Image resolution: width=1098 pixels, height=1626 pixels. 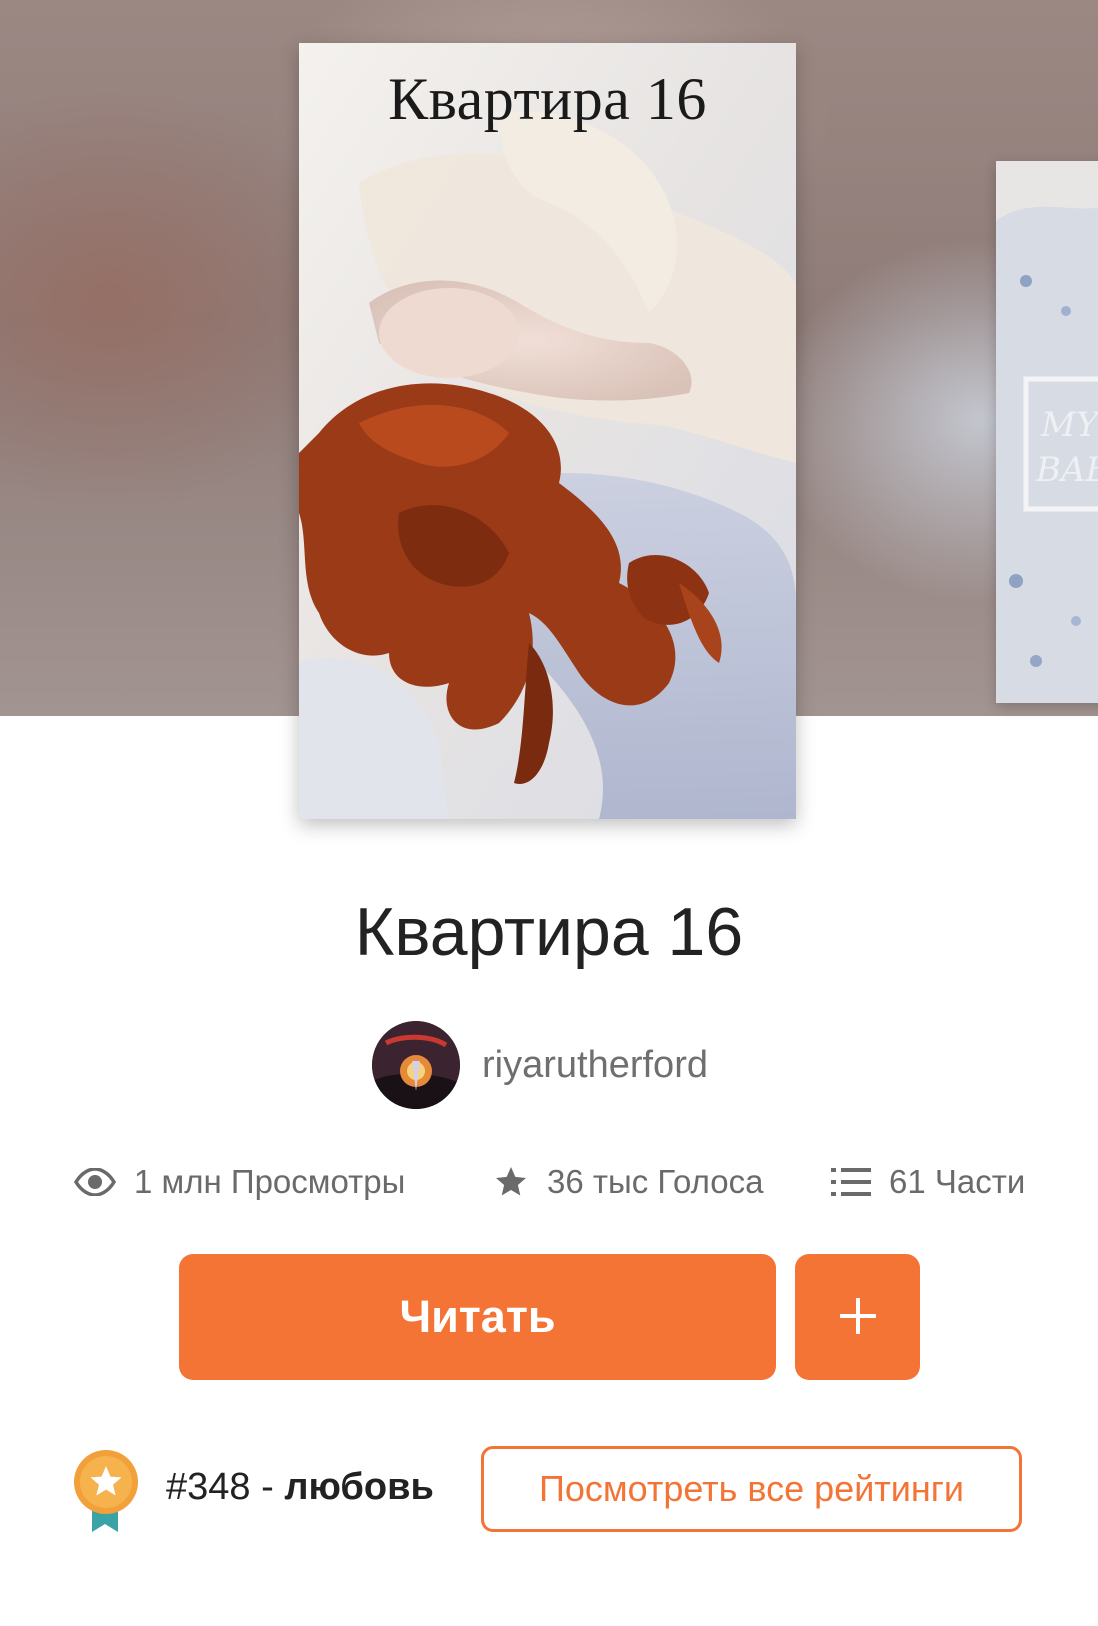 I want to click on story-title: Квартира 16, so click(x=549, y=932).